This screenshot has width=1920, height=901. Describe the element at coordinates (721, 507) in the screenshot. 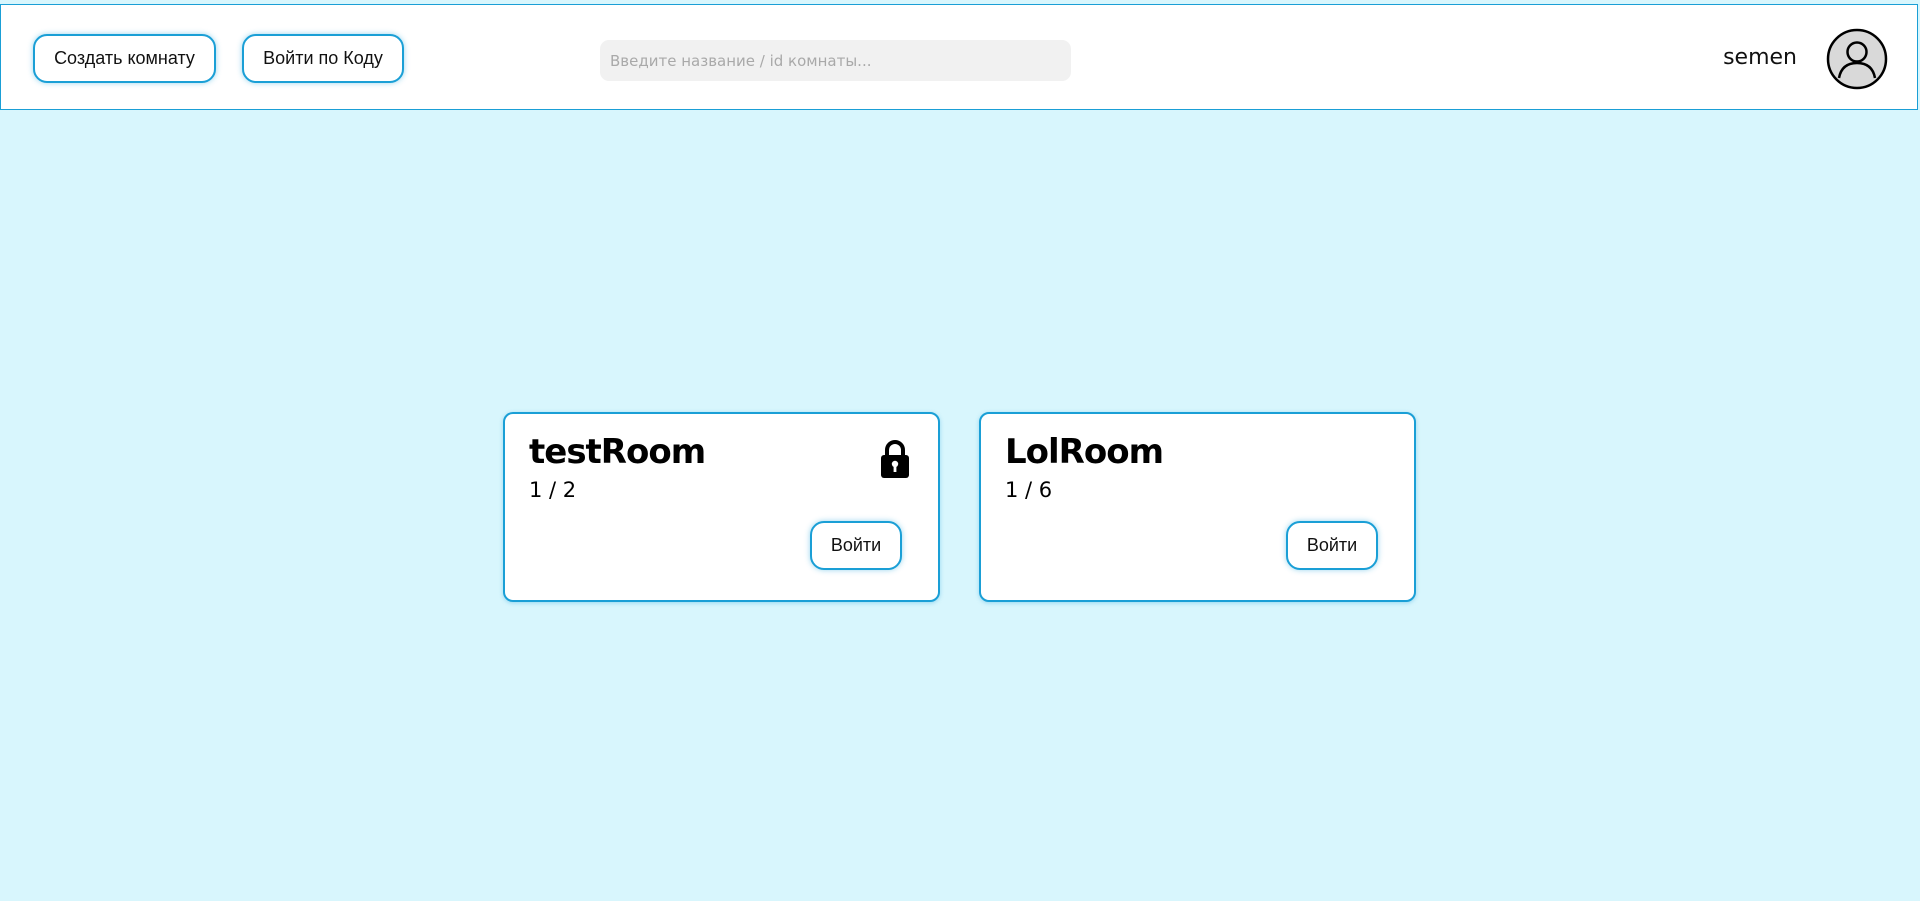

I see `room-card: testRoom 1 / 2 Войти` at that location.